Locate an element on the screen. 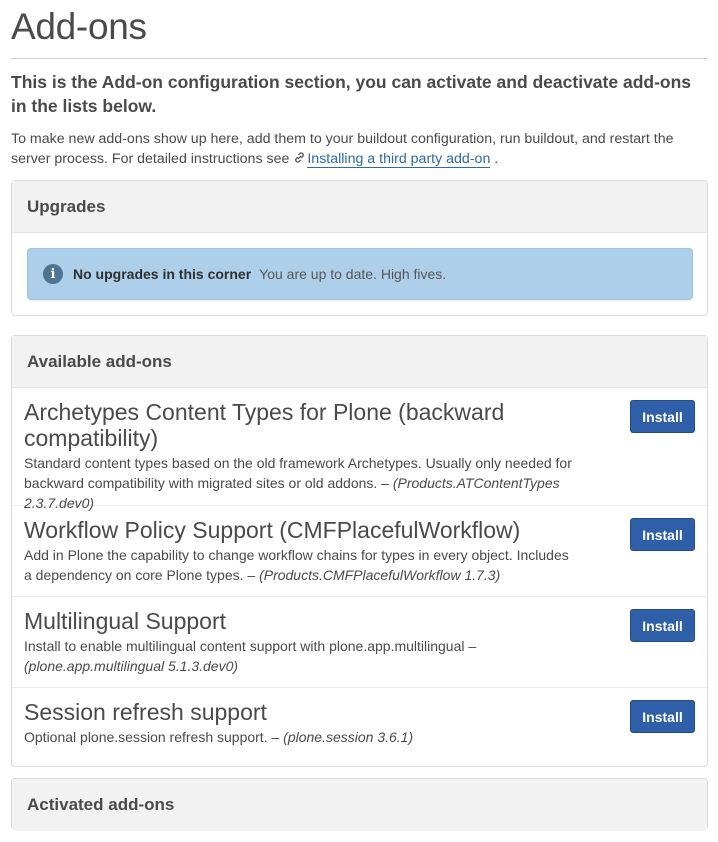 This screenshot has height=842, width=718. activated-addons-panel: Activated add-ons is located at coordinates (359, 804).